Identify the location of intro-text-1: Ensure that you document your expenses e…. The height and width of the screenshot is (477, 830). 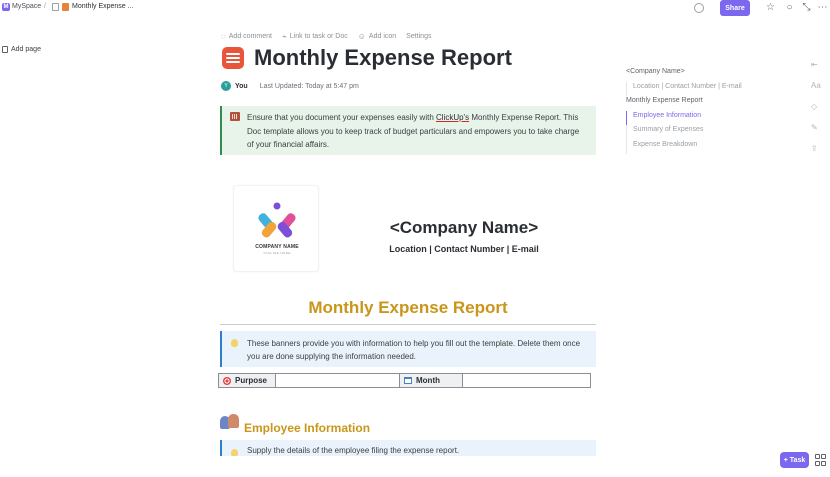
(341, 117).